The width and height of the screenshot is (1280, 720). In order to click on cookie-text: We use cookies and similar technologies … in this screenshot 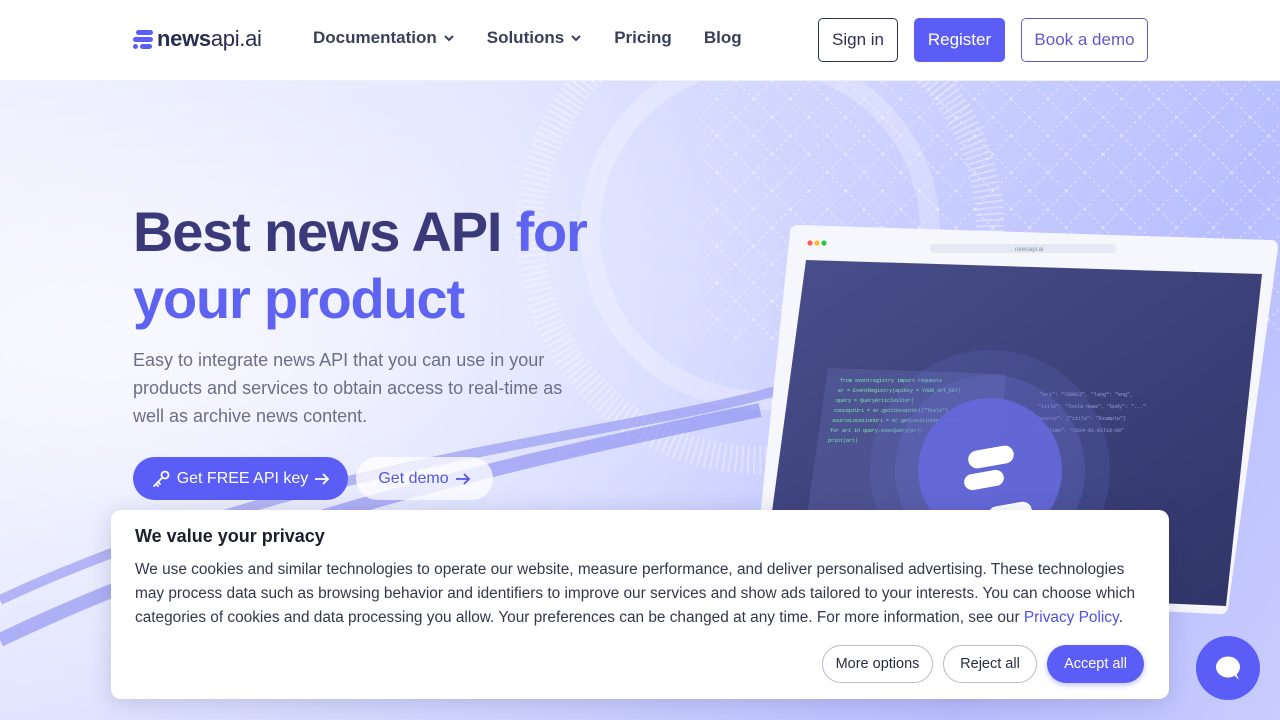, I will do `click(635, 593)`.